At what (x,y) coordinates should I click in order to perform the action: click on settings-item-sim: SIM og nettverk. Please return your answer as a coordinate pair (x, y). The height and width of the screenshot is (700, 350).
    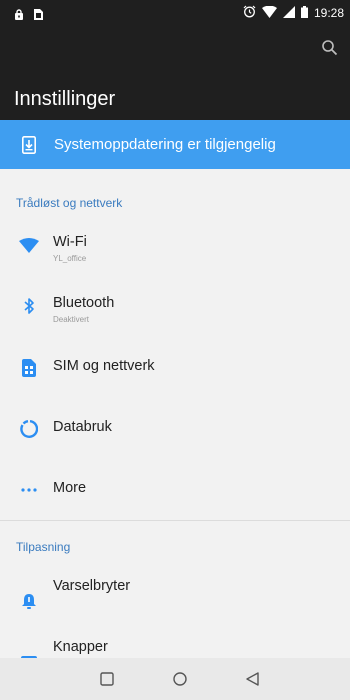
    Looking at the image, I should click on (175, 366).